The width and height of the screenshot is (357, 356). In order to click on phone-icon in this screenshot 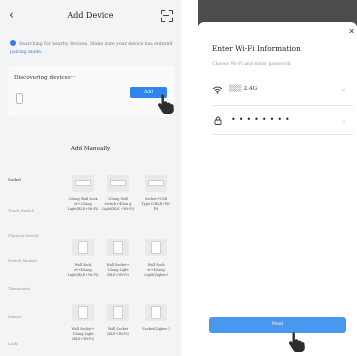, I will do `click(19, 98)`.